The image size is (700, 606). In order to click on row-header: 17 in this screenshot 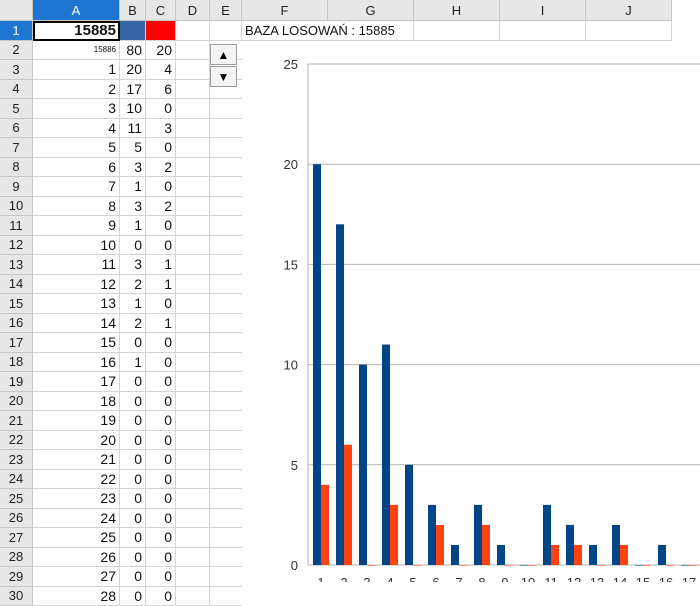, I will do `click(16, 343)`.